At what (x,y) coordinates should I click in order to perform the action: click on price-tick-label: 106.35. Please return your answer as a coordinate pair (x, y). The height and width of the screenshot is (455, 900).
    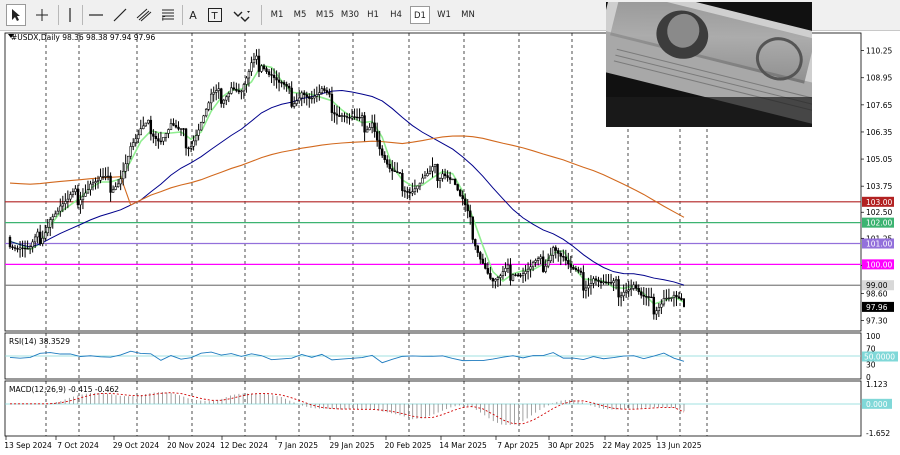
    Looking at the image, I should click on (879, 132).